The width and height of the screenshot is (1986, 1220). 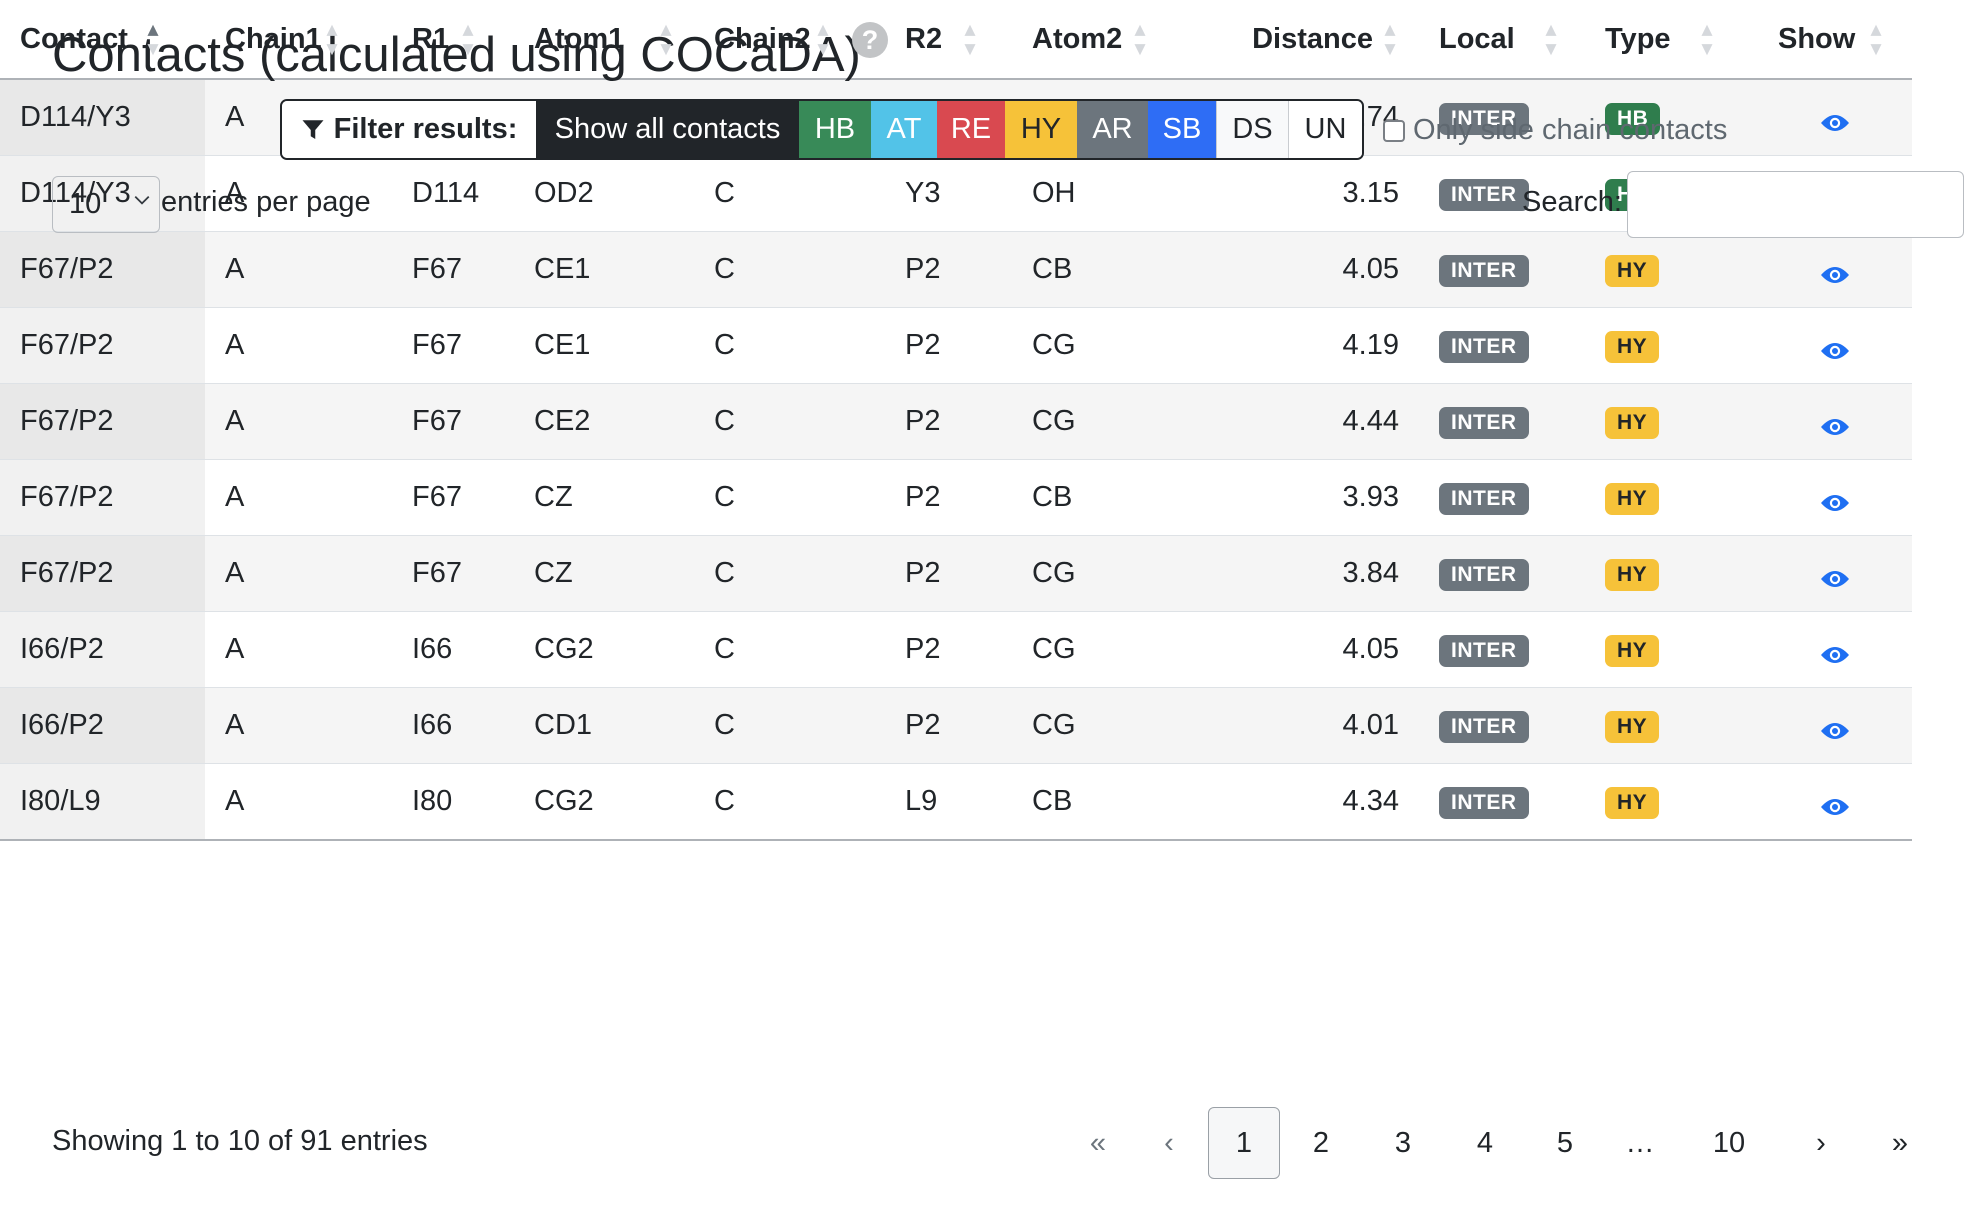 I want to click on page-4-button: 4, so click(x=1485, y=1143).